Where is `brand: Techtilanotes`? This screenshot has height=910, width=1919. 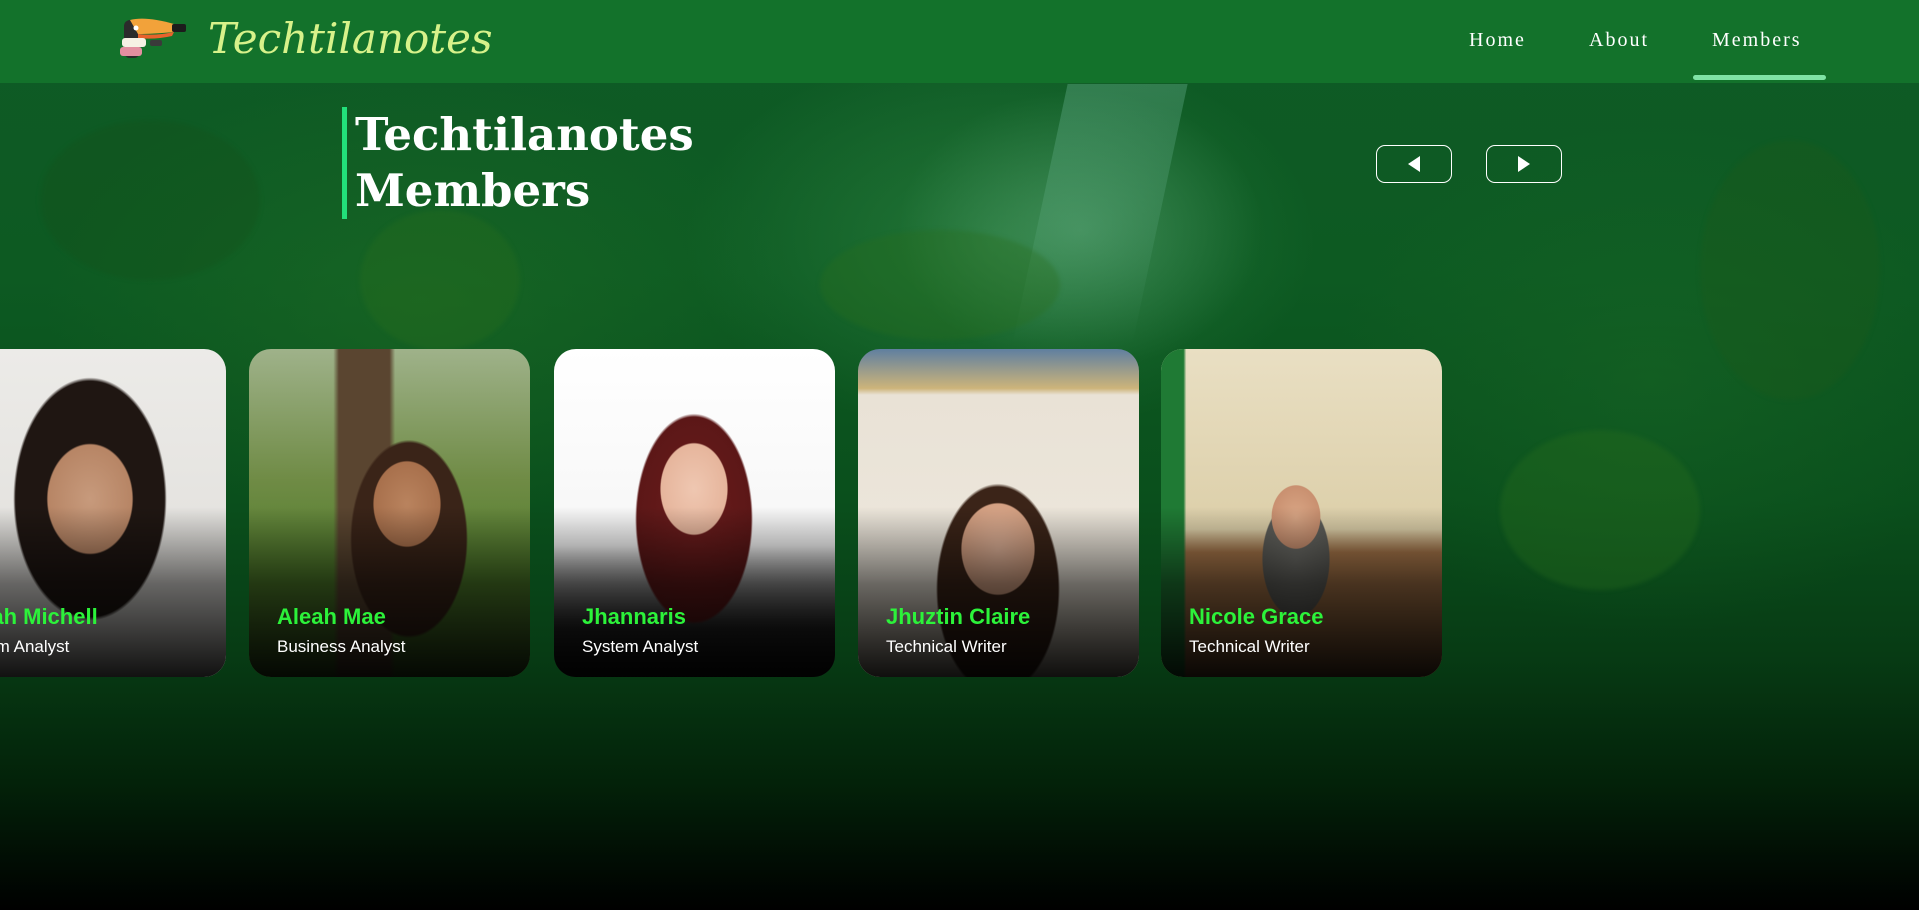
brand: Techtilanotes is located at coordinates (304, 39).